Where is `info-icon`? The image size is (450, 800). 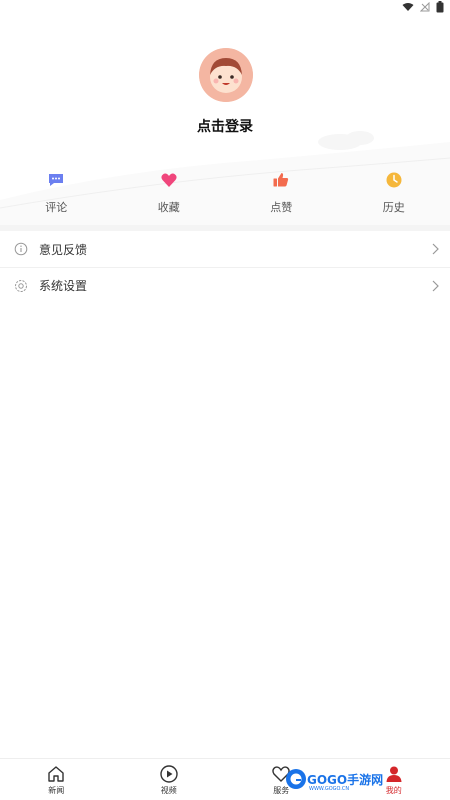 info-icon is located at coordinates (21, 249).